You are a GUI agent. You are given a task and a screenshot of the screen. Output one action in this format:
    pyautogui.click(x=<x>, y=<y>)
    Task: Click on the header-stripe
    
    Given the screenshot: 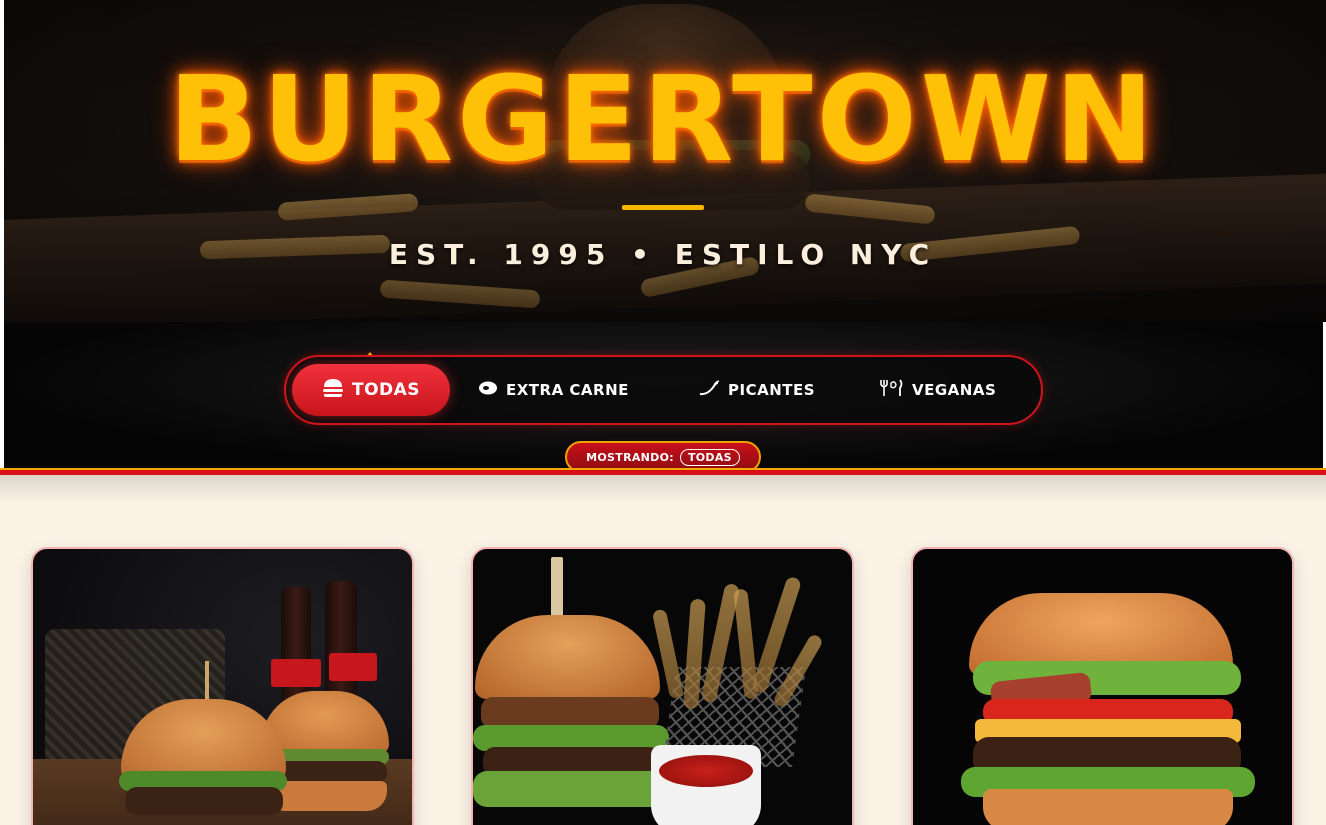 What is the action you would take?
    pyautogui.click(x=663, y=471)
    